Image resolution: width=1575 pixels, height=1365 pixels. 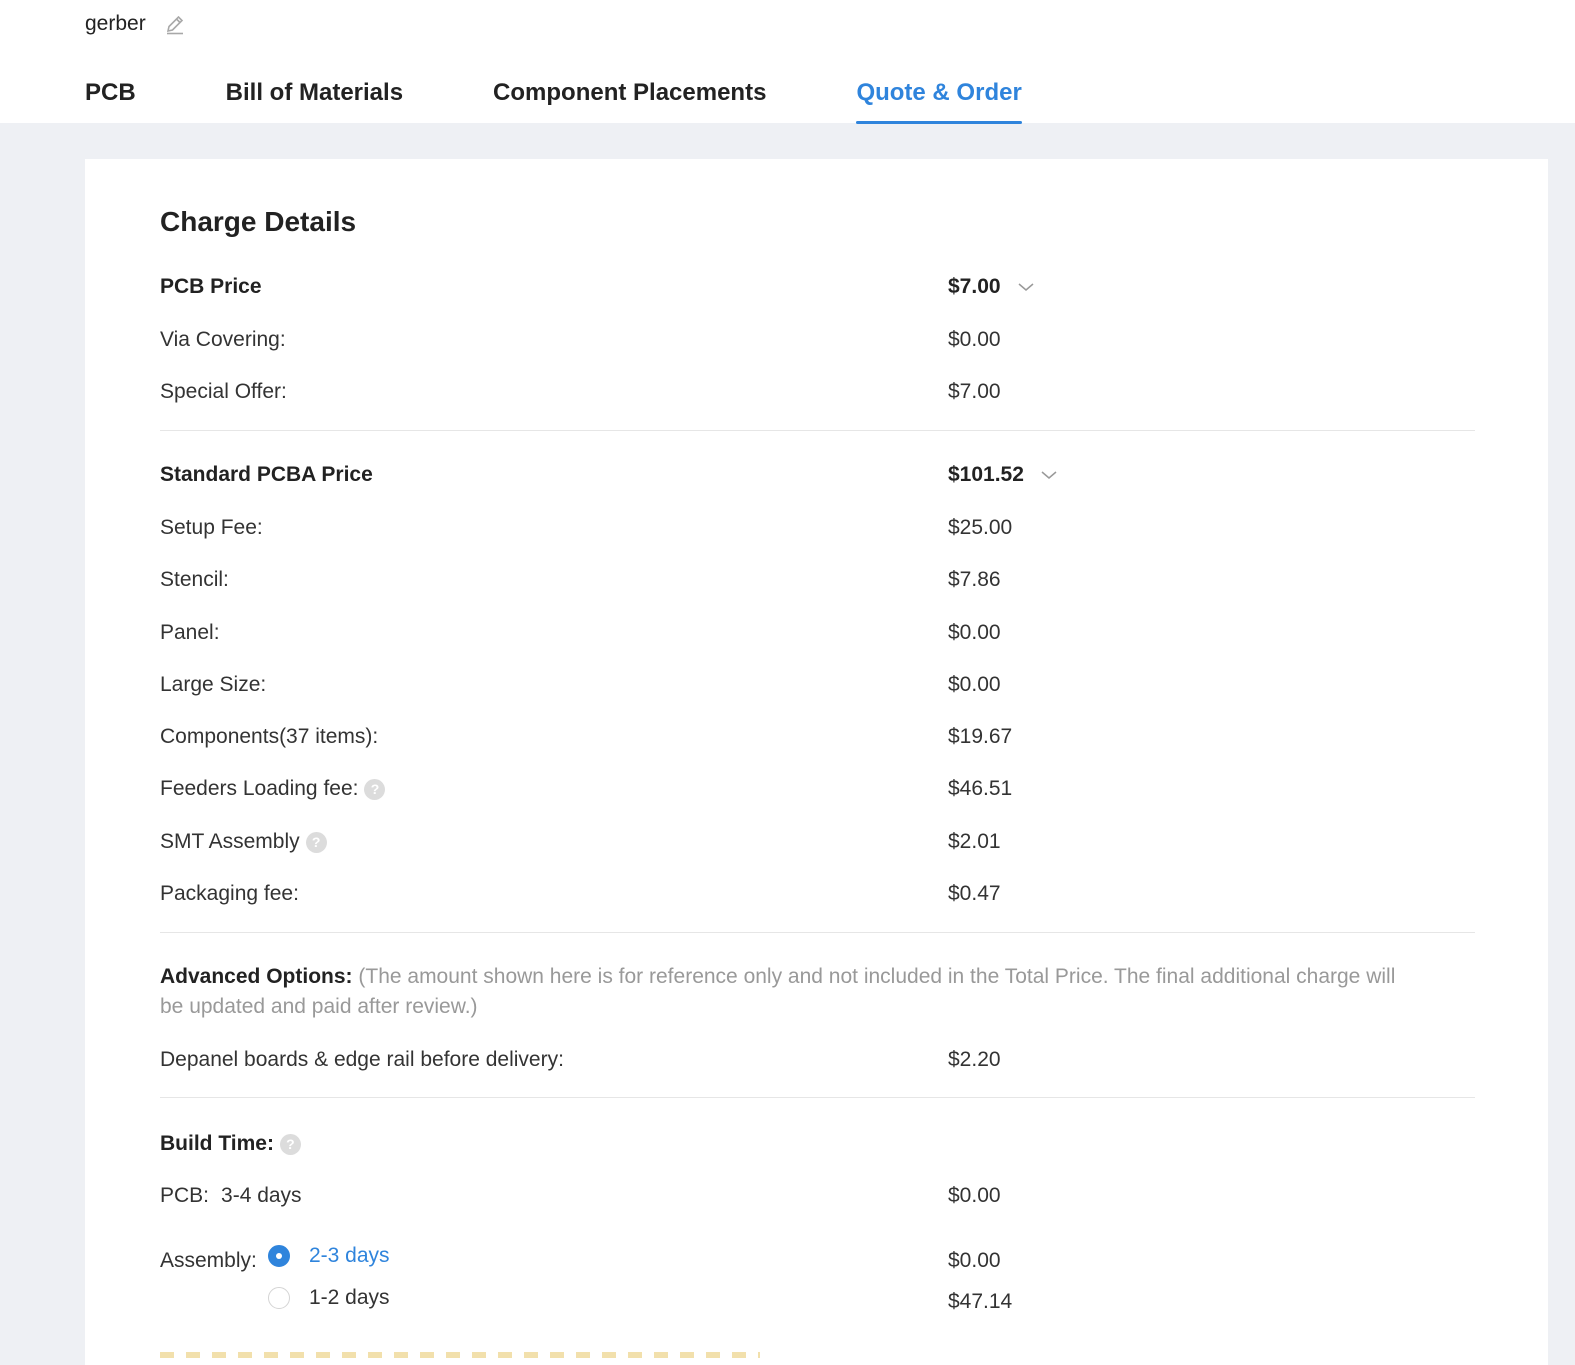 I want to click on charge-label: SMT Assembly, so click(x=230, y=841).